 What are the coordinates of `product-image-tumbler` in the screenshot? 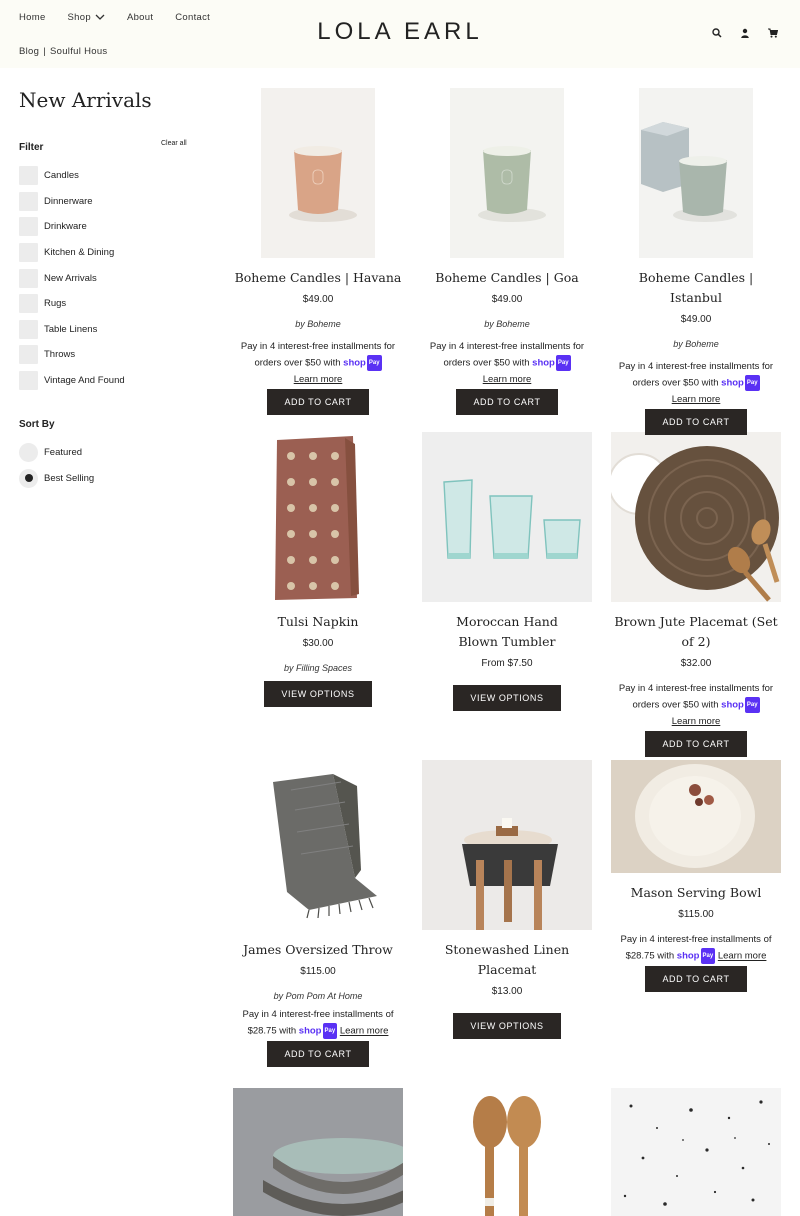 It's located at (507, 517).